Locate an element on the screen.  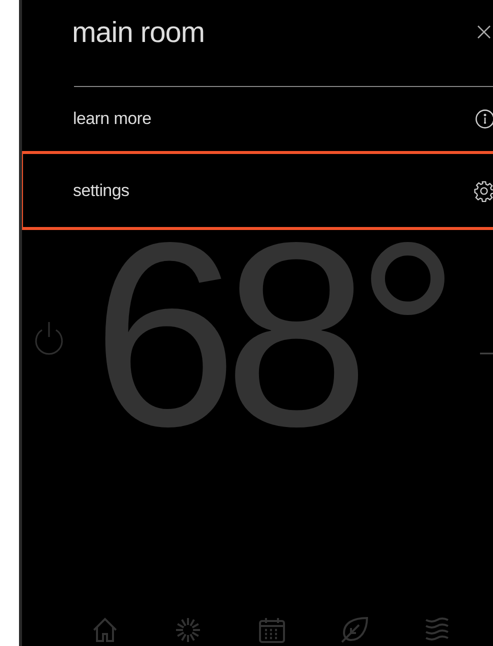
info-icon is located at coordinates (484, 119).